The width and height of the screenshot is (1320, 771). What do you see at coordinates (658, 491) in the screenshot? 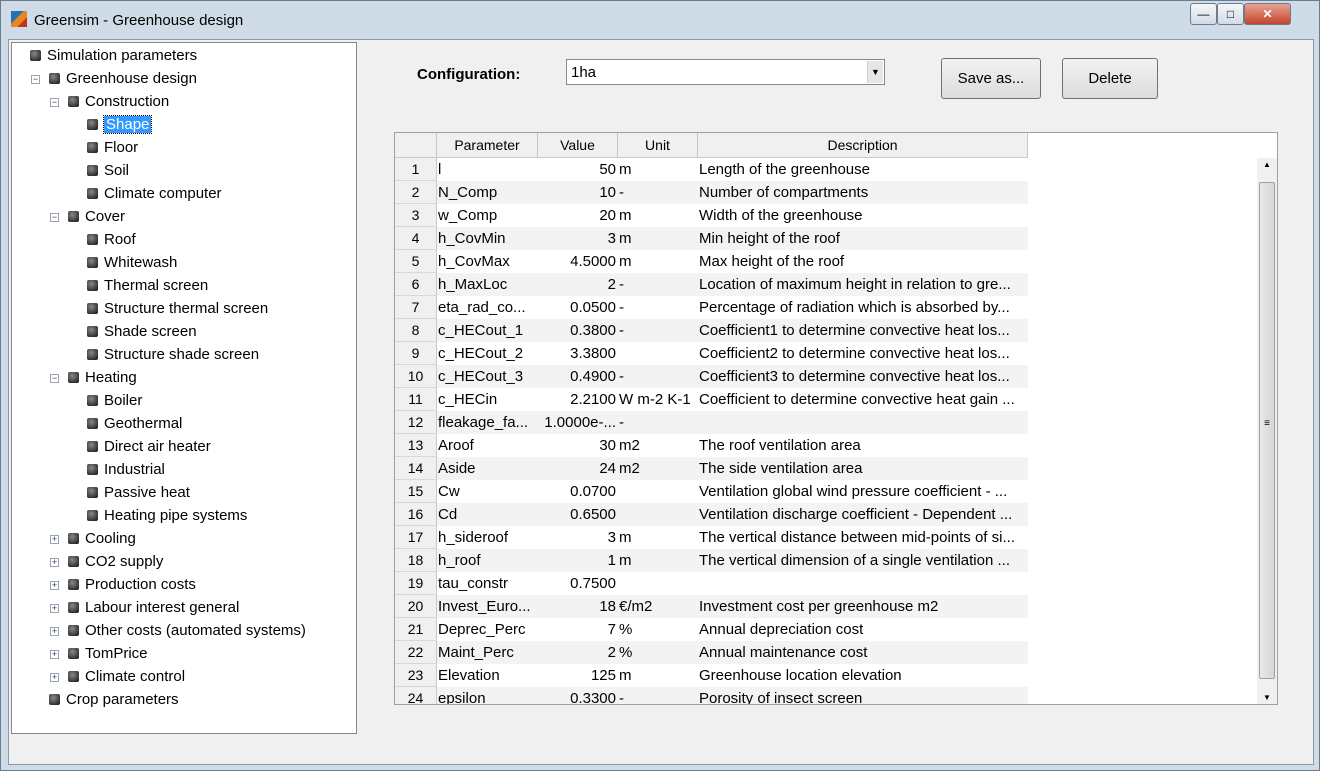
I see `unit-cell` at bounding box center [658, 491].